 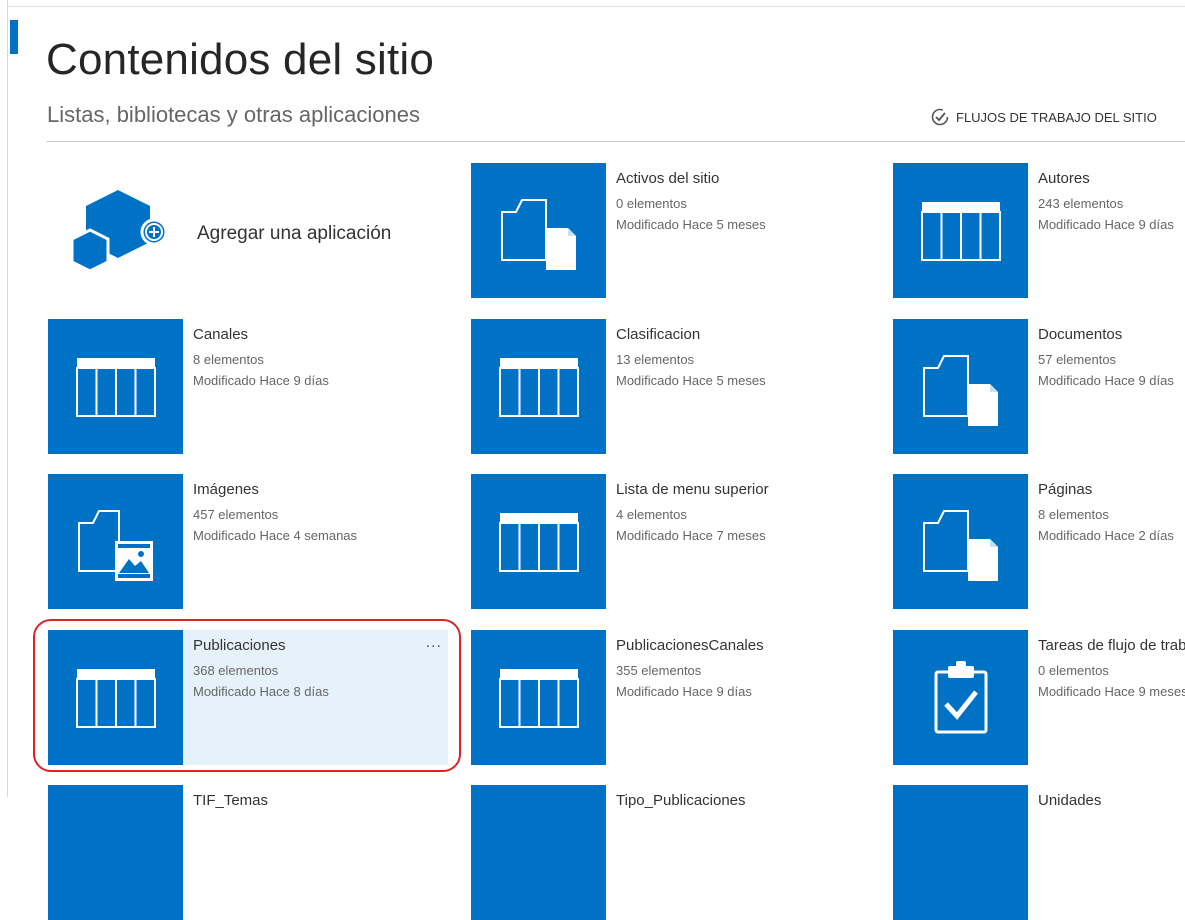 I want to click on image-library-icon, so click(x=115, y=545).